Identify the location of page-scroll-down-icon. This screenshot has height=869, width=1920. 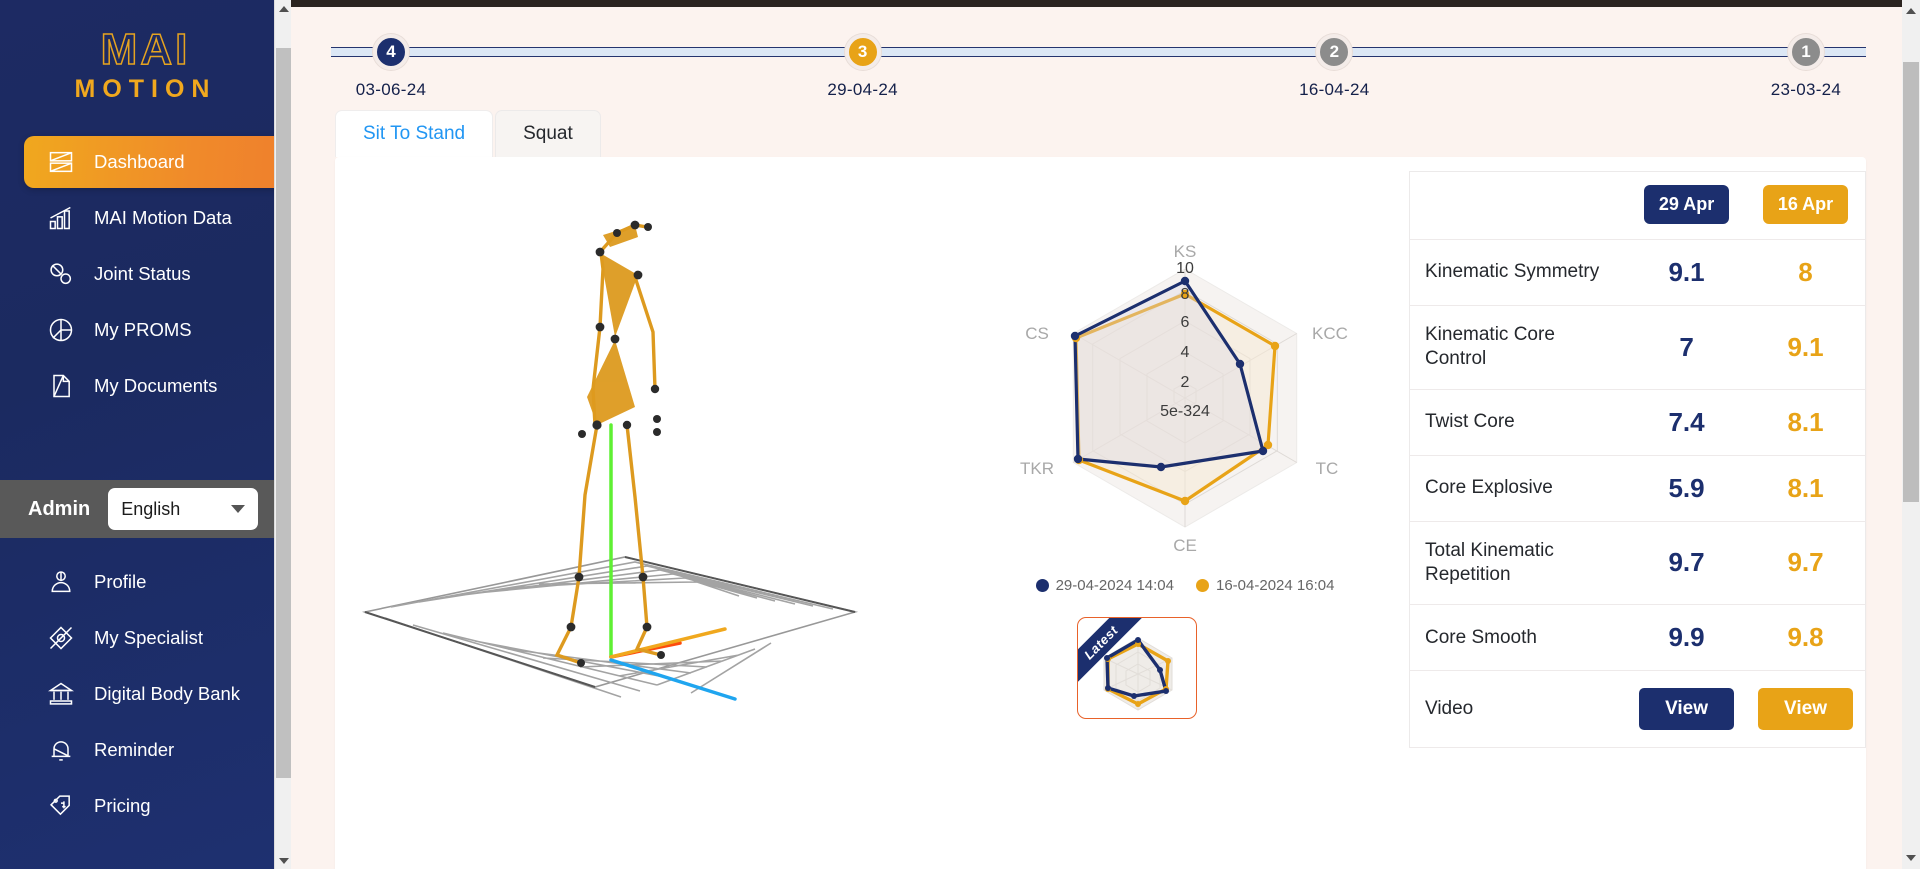
(1911, 858).